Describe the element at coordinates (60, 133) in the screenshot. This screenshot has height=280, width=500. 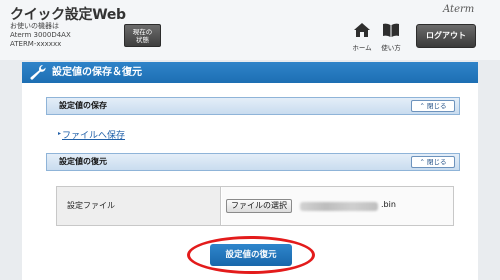
I see `link-arrow-icon: ▸` at that location.